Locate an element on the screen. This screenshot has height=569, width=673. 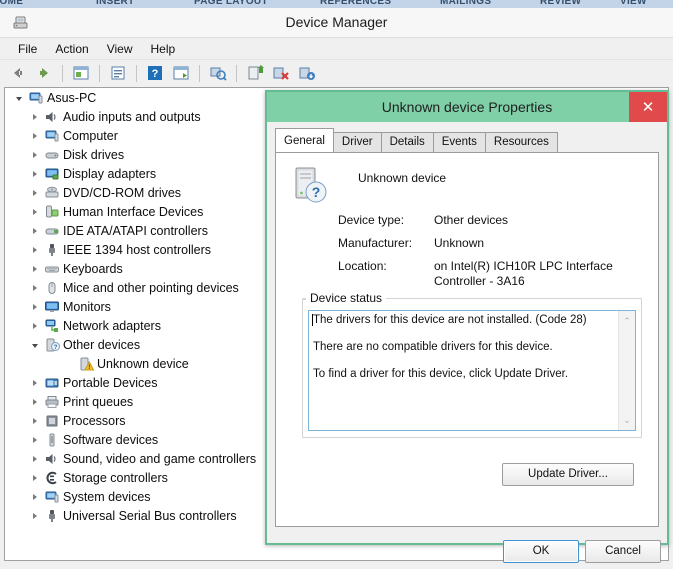
window-titlebar: Device Manager is located at coordinates (336, 23).